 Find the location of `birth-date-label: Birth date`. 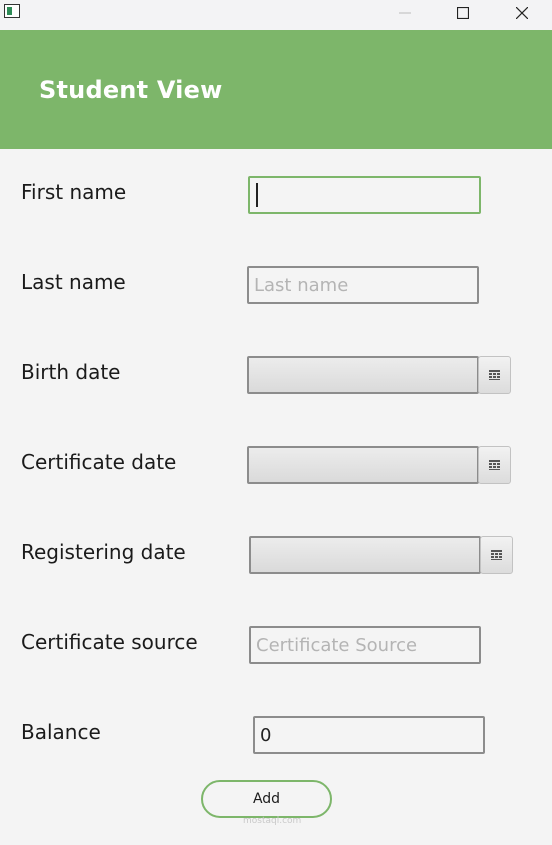

birth-date-label: Birth date is located at coordinates (71, 372).